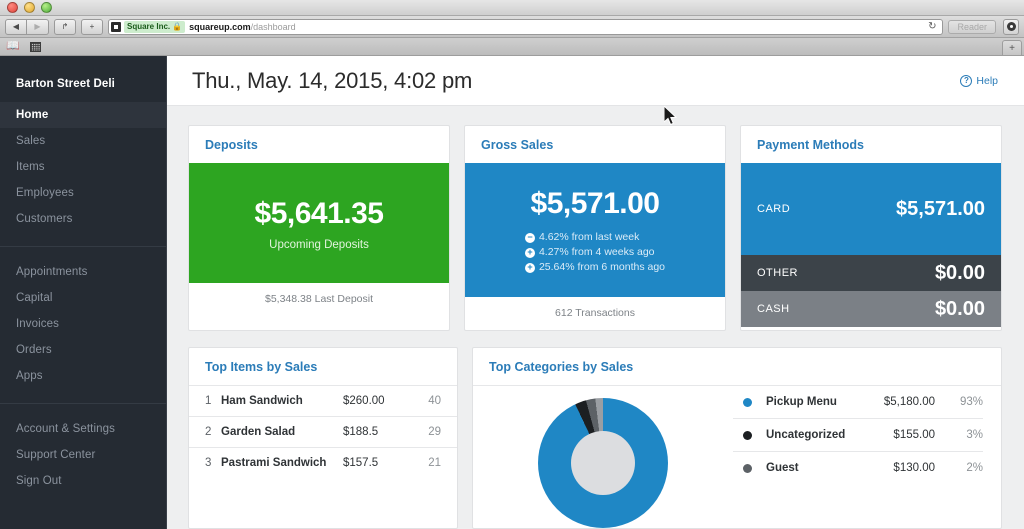  What do you see at coordinates (323, 400) in the screenshot?
I see `table-row: 1 Ham Sandwich $260.00 40` at bounding box center [323, 400].